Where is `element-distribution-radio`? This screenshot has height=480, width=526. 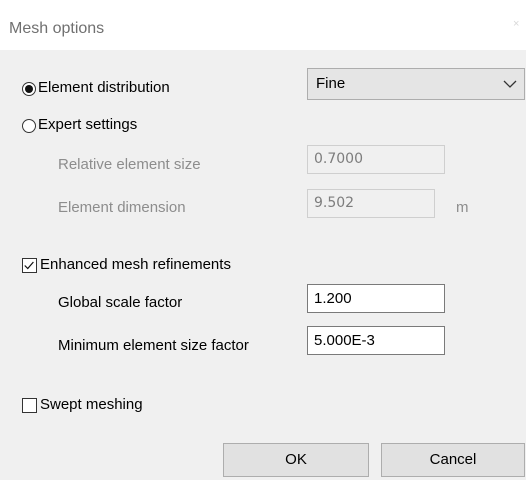 element-distribution-radio is located at coordinates (29, 89).